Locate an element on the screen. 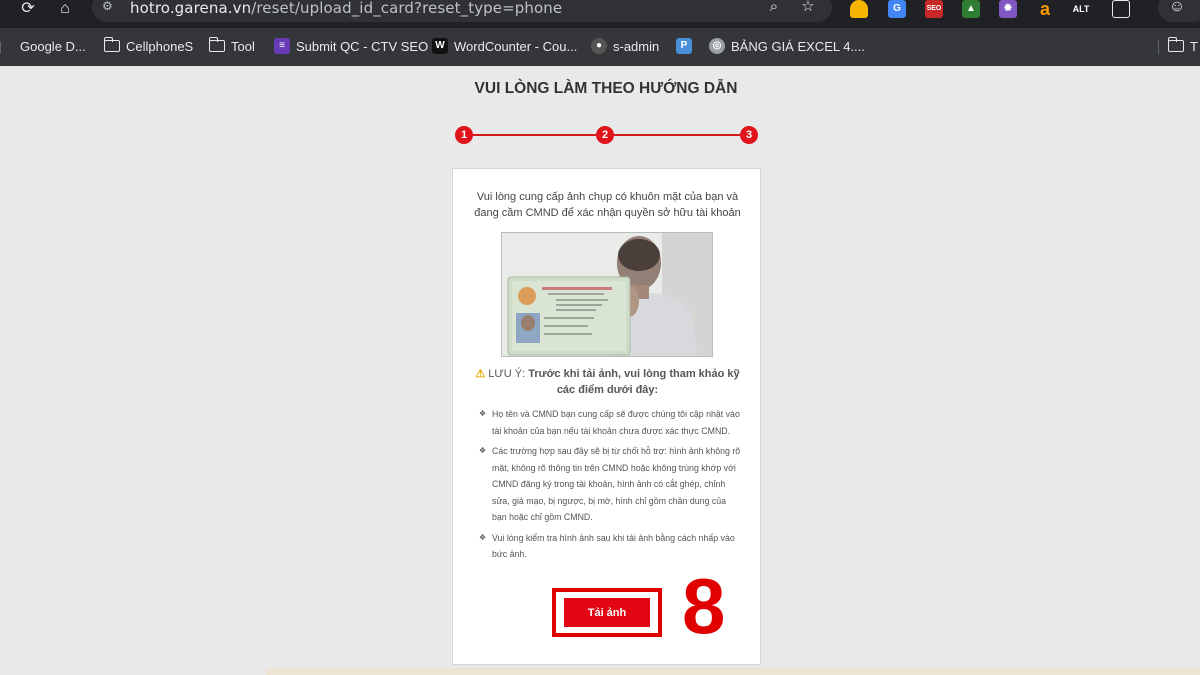 The width and height of the screenshot is (1200, 675). bookmark-star-icon: ☆ is located at coordinates (808, 8).